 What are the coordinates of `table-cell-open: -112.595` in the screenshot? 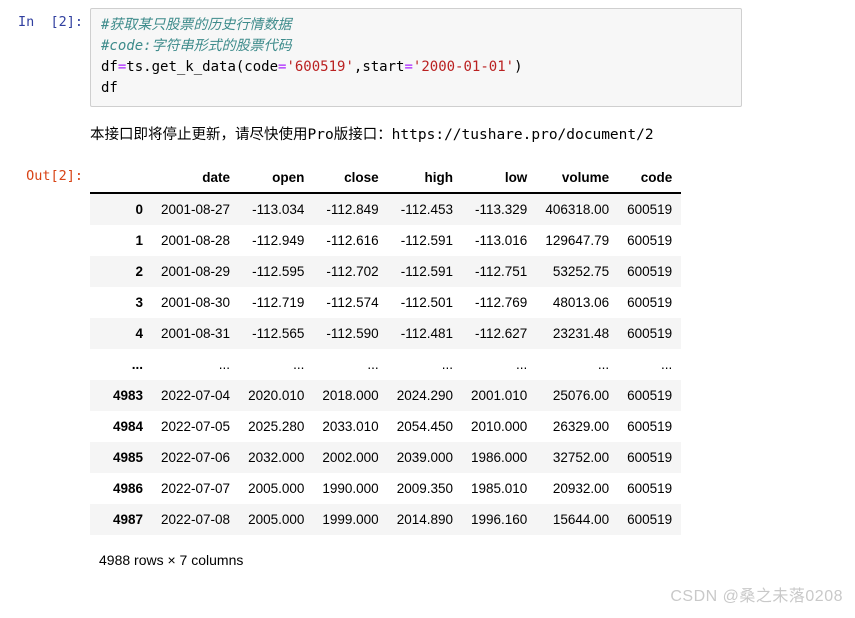 It's located at (278, 271).